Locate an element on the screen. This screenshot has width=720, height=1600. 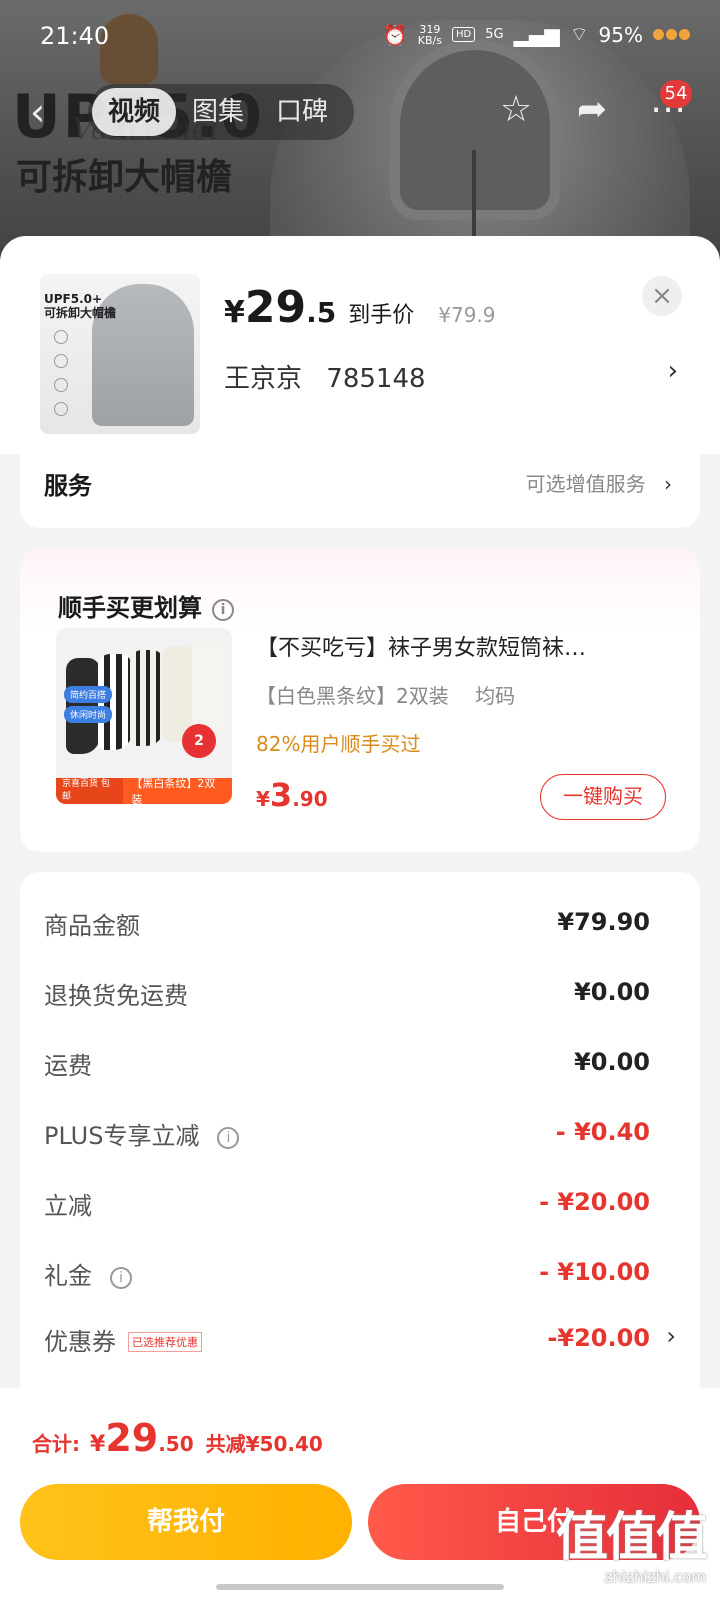
recipient-code: 785148 is located at coordinates (376, 379).